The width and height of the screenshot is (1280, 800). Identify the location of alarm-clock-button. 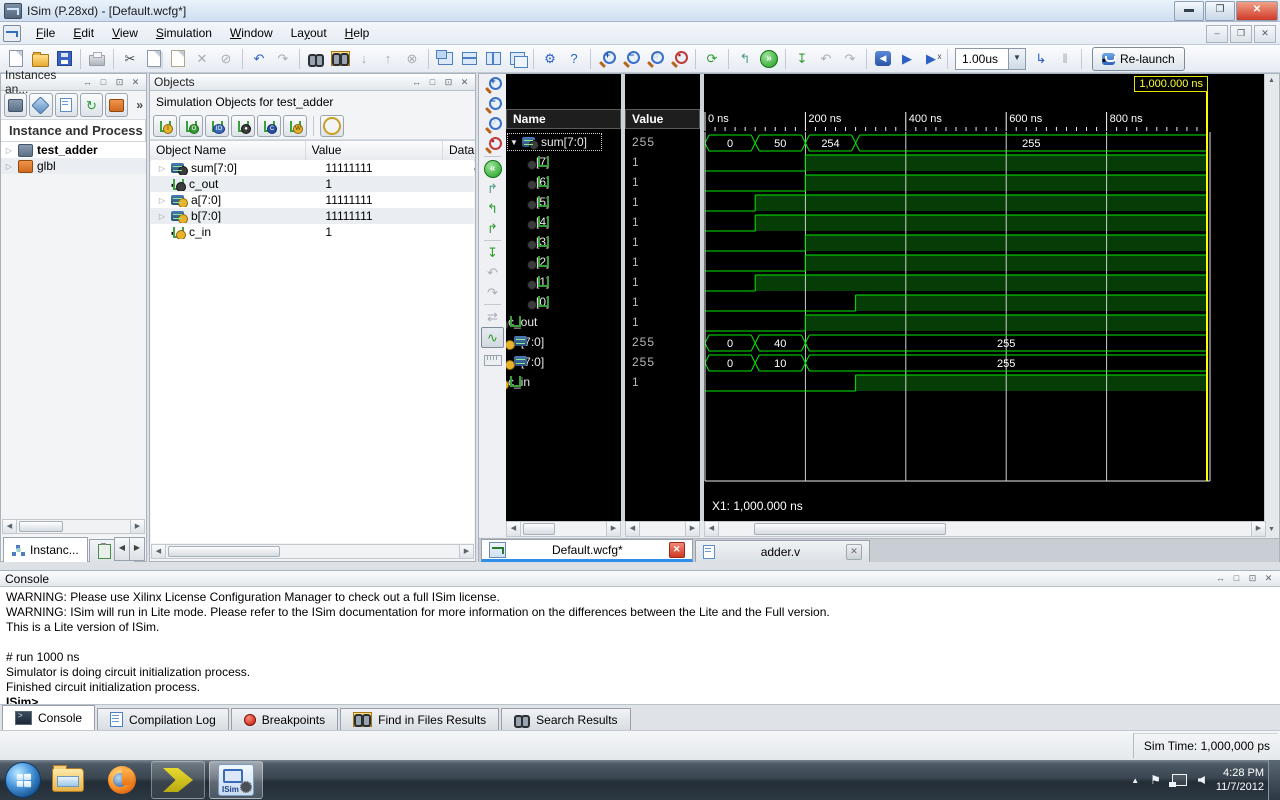
(332, 126).